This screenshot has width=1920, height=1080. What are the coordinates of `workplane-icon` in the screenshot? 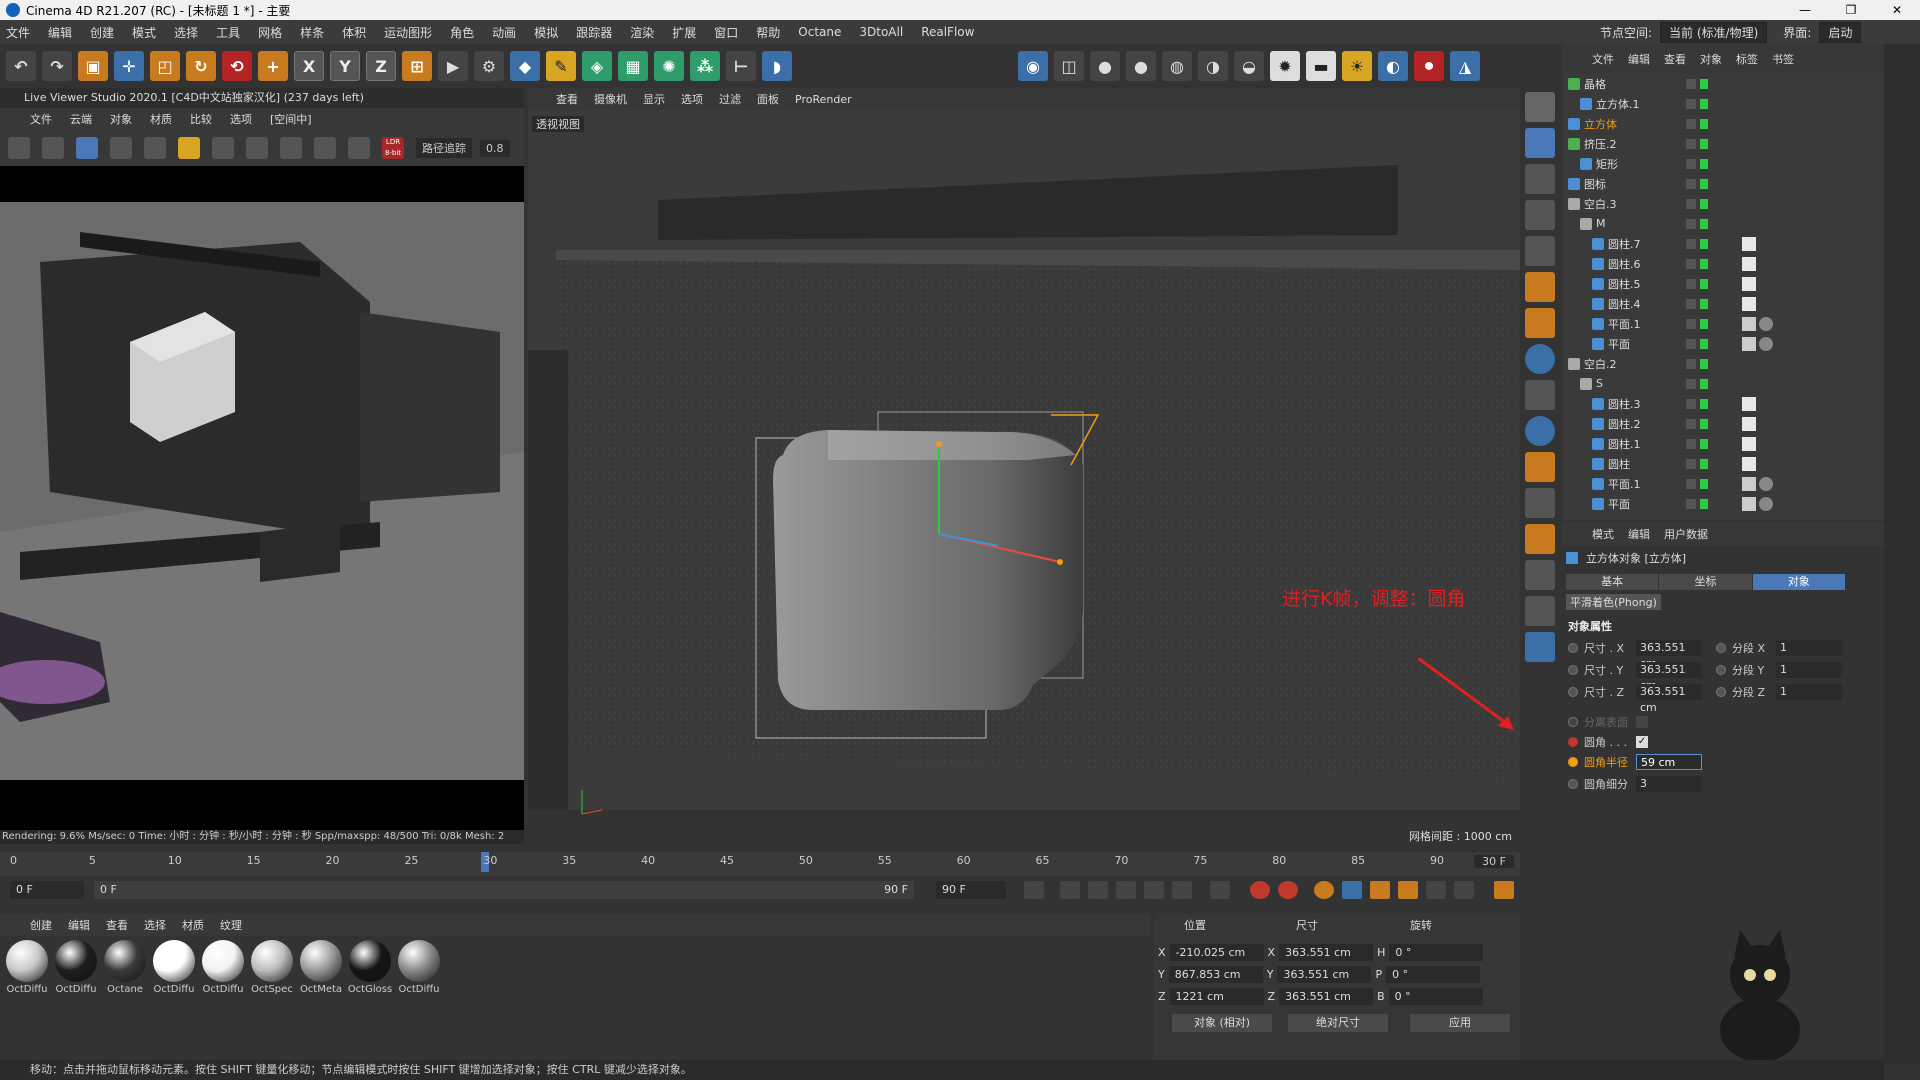 It's located at (1540, 467).